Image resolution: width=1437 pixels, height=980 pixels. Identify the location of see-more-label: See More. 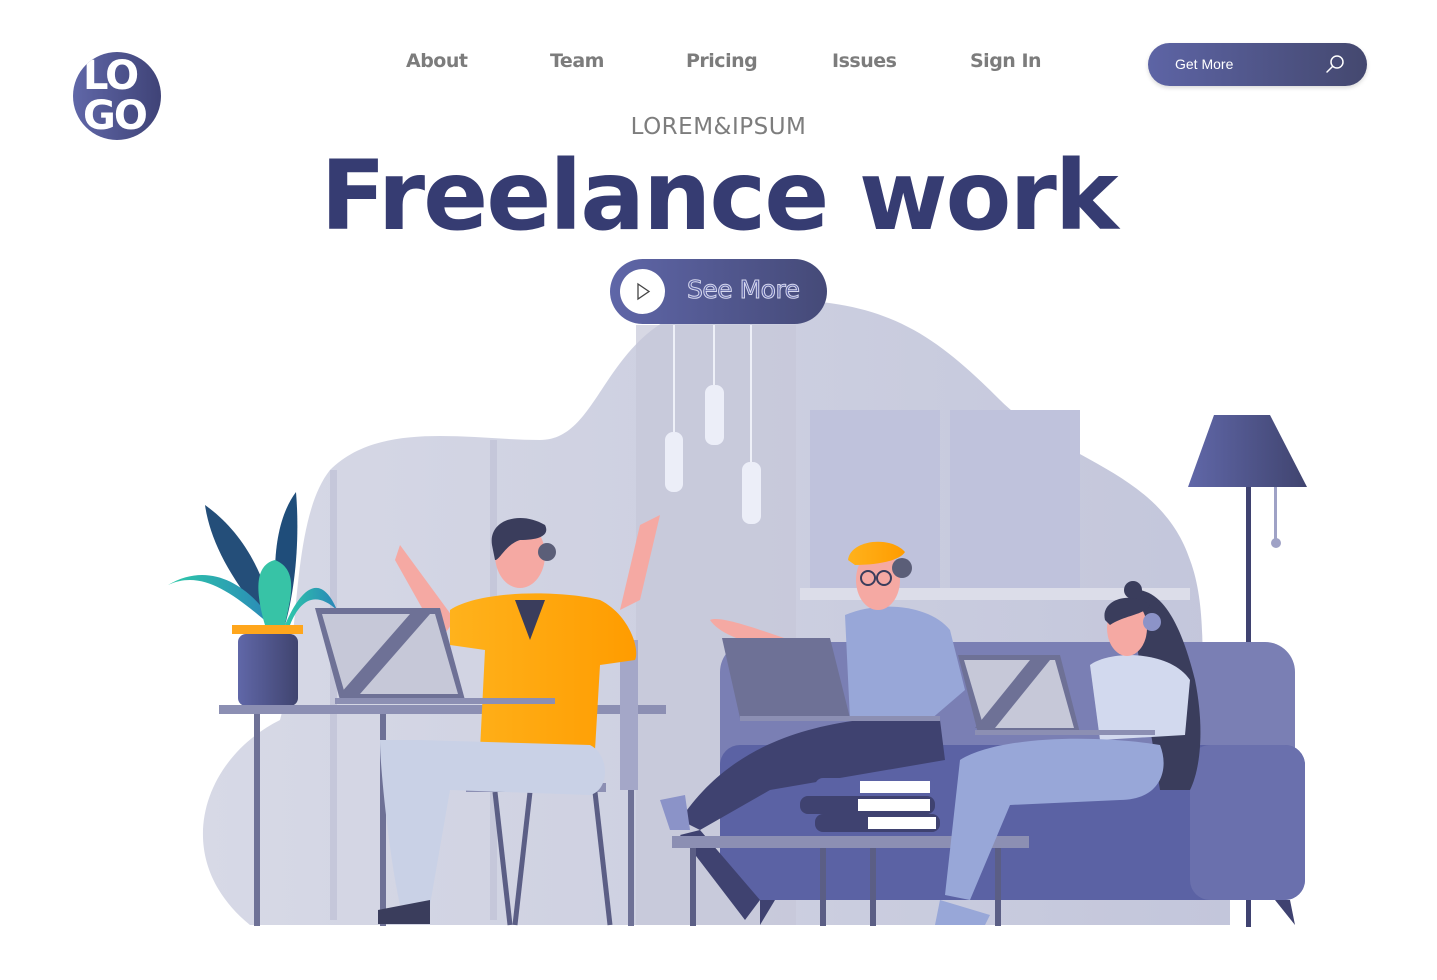
(744, 290).